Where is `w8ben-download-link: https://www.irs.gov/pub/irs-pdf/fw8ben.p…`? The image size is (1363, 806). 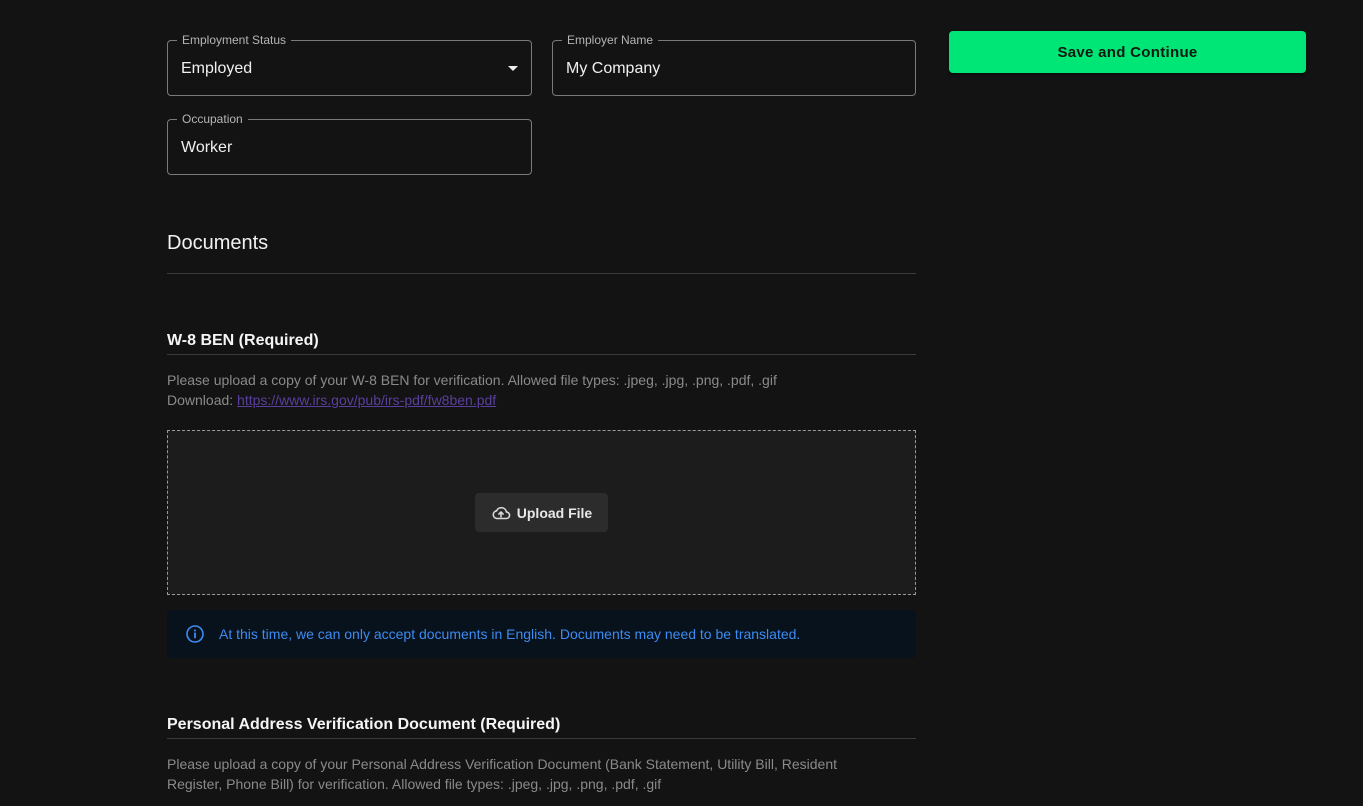
w8ben-download-link: https://www.irs.gov/pub/irs-pdf/fw8ben.p… is located at coordinates (366, 400).